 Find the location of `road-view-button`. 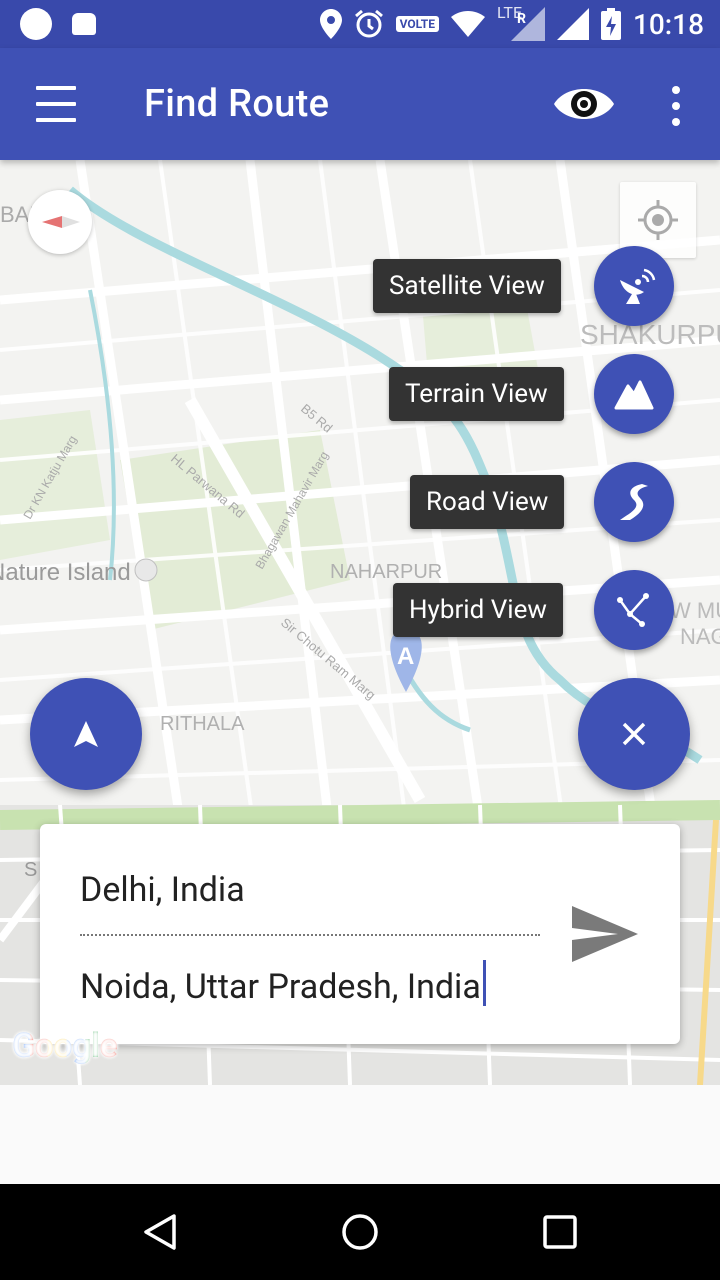

road-view-button is located at coordinates (634, 502).